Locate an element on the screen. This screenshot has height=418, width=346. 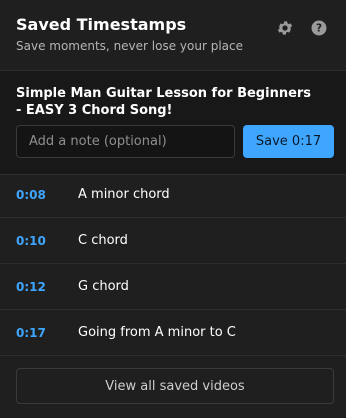
help-icon: ? is located at coordinates (319, 28).